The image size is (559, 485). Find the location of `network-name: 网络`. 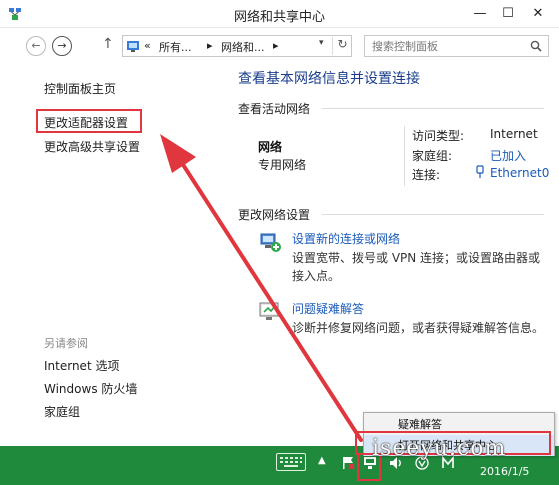

network-name: 网络 is located at coordinates (270, 147).